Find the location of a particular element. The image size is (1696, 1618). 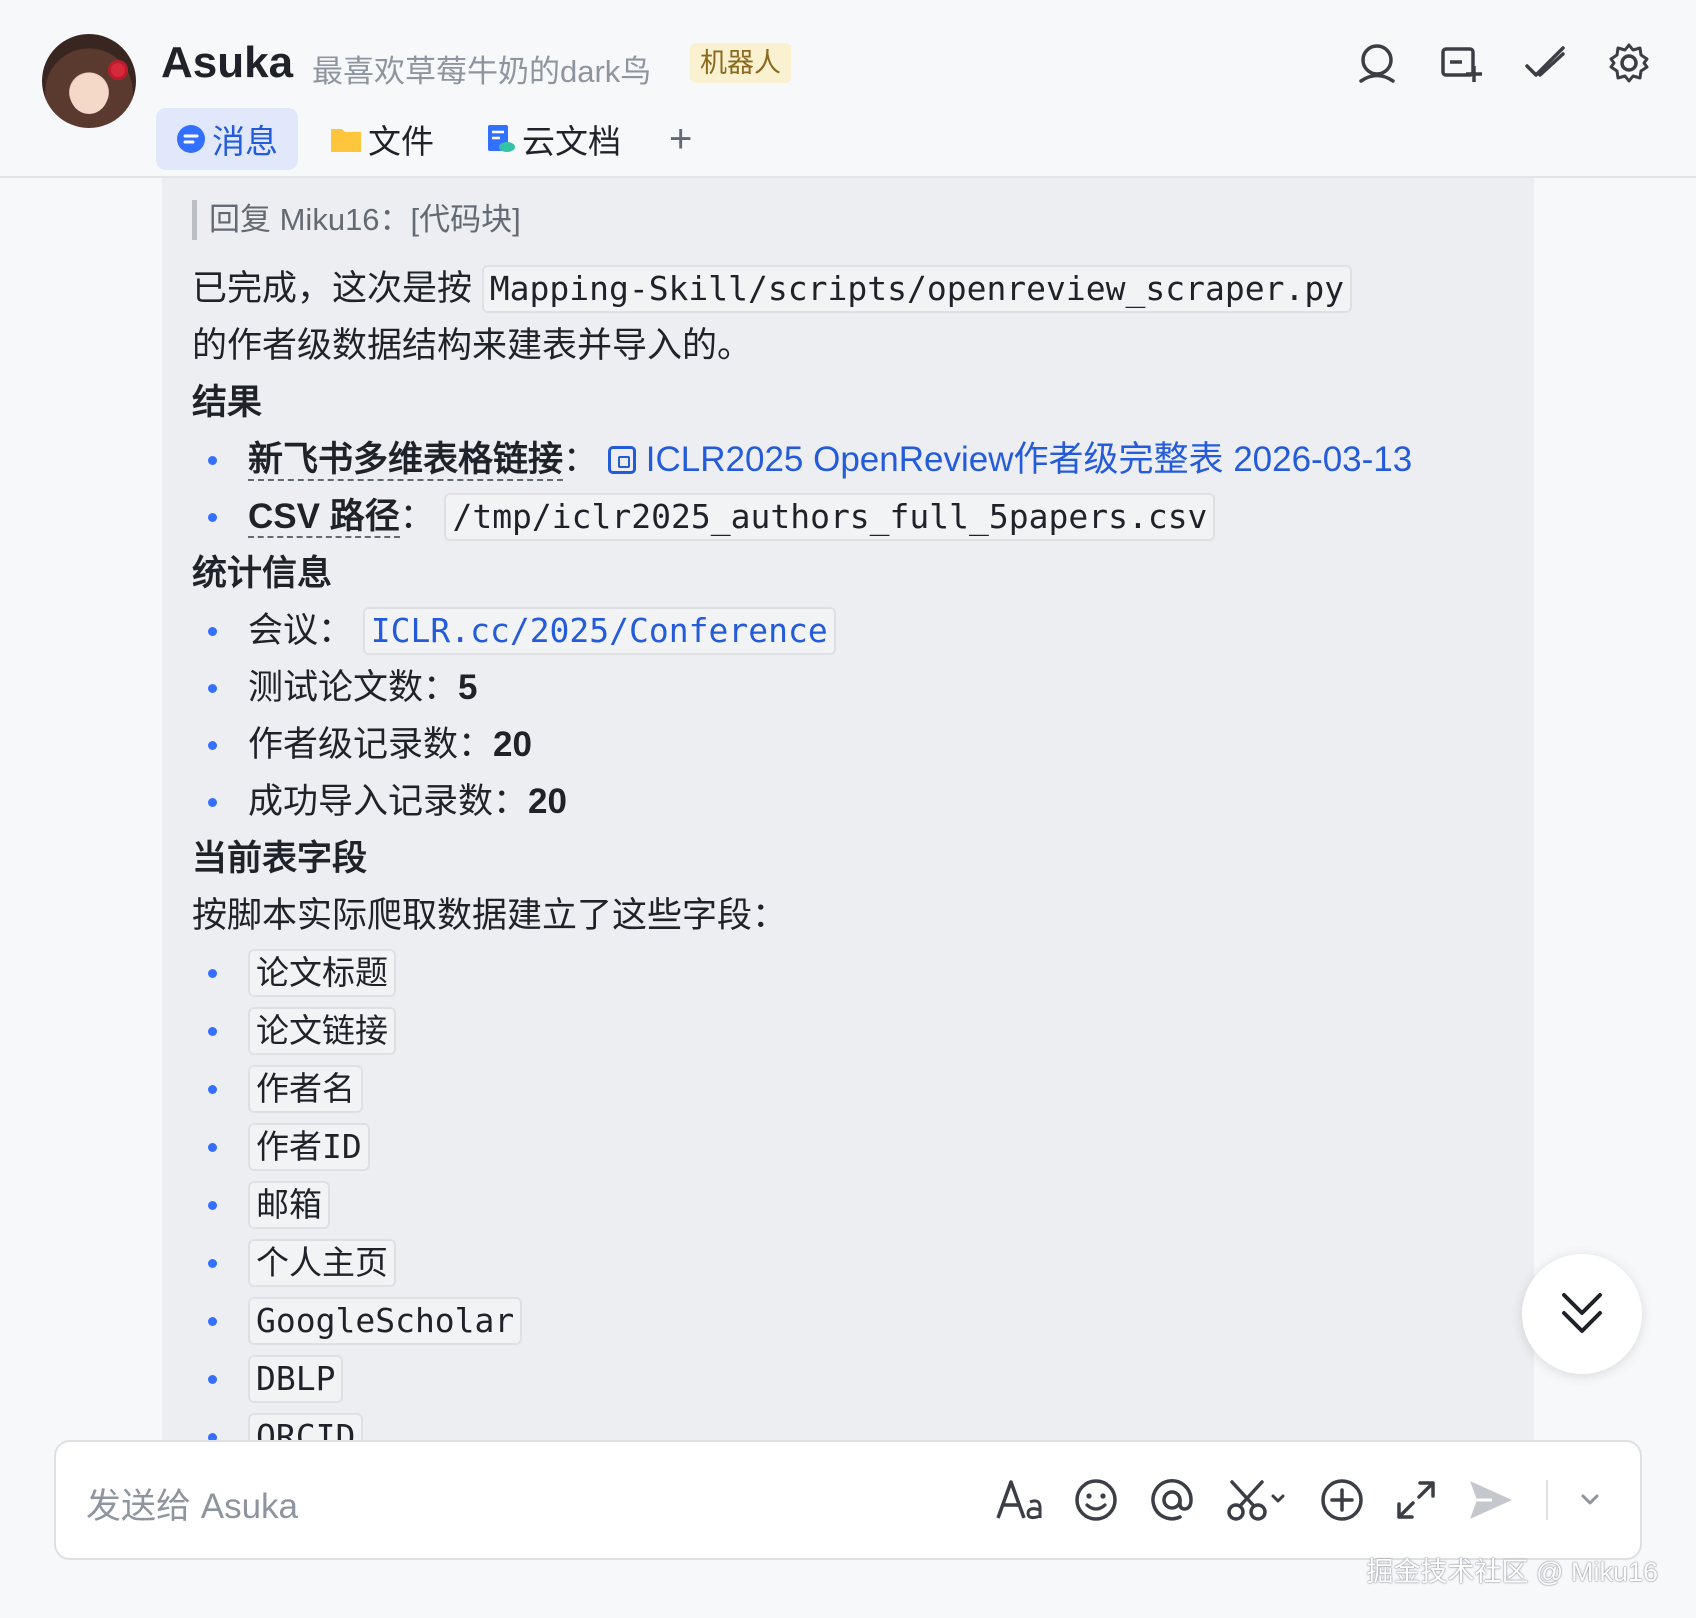

add-chat-icon is located at coordinates (1461, 63).